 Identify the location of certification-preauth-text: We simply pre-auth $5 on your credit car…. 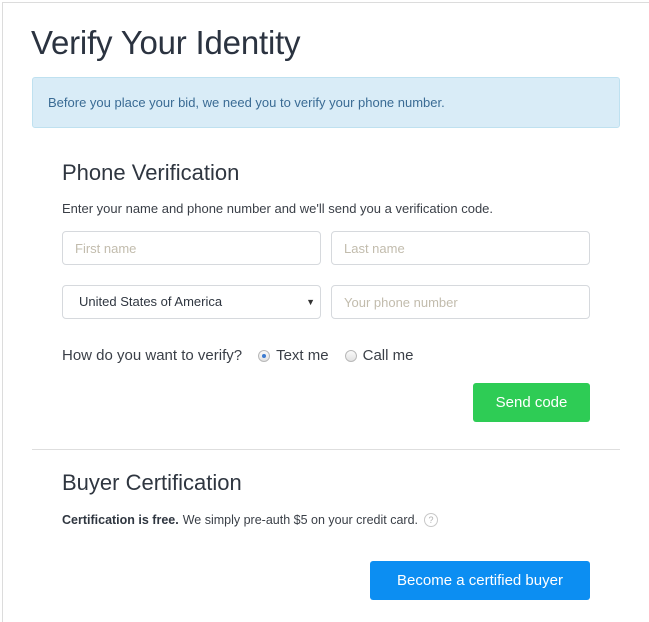
(300, 520).